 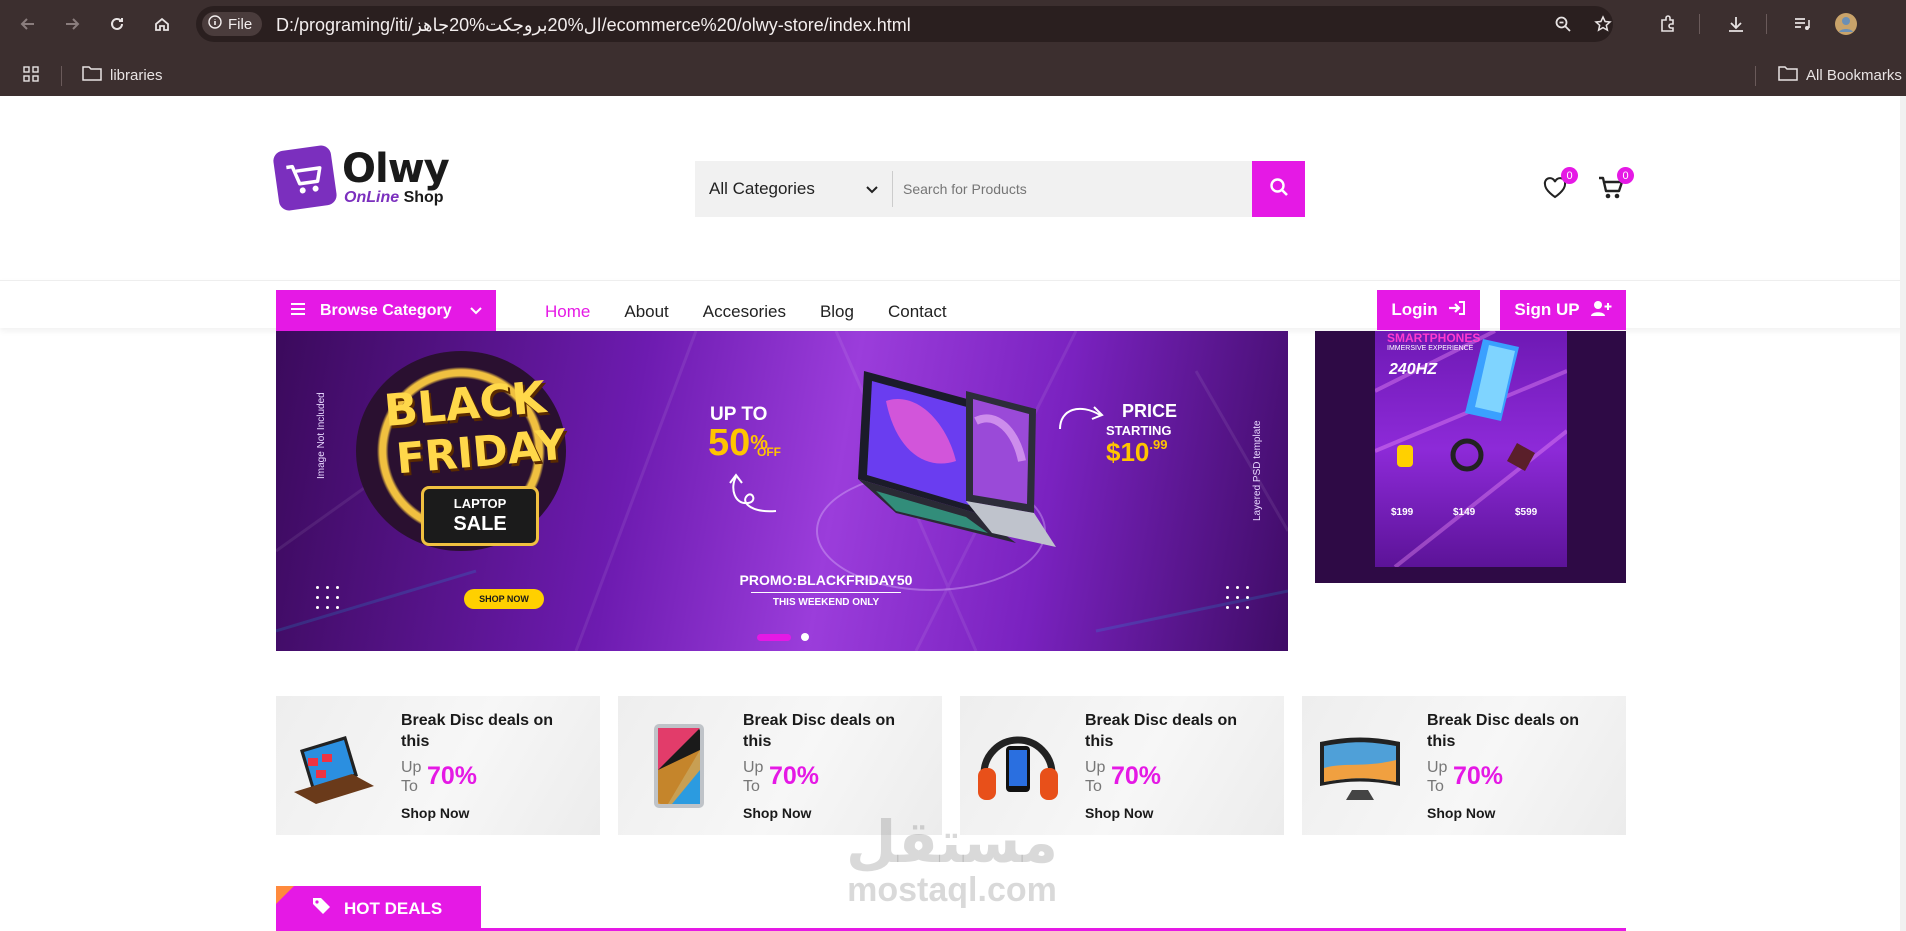 What do you see at coordinates (837, 312) in the screenshot?
I see `nav-link-blog: Blog` at bounding box center [837, 312].